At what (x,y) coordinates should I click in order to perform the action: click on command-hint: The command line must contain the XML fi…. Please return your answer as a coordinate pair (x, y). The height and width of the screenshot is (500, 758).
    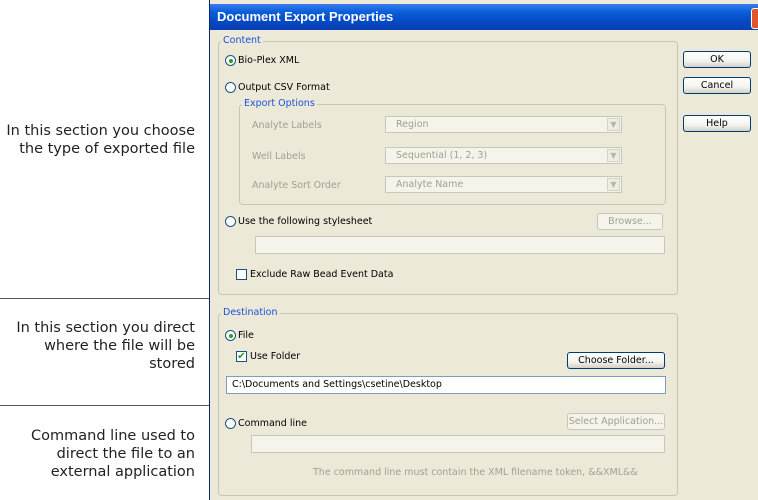
    Looking at the image, I should click on (475, 472).